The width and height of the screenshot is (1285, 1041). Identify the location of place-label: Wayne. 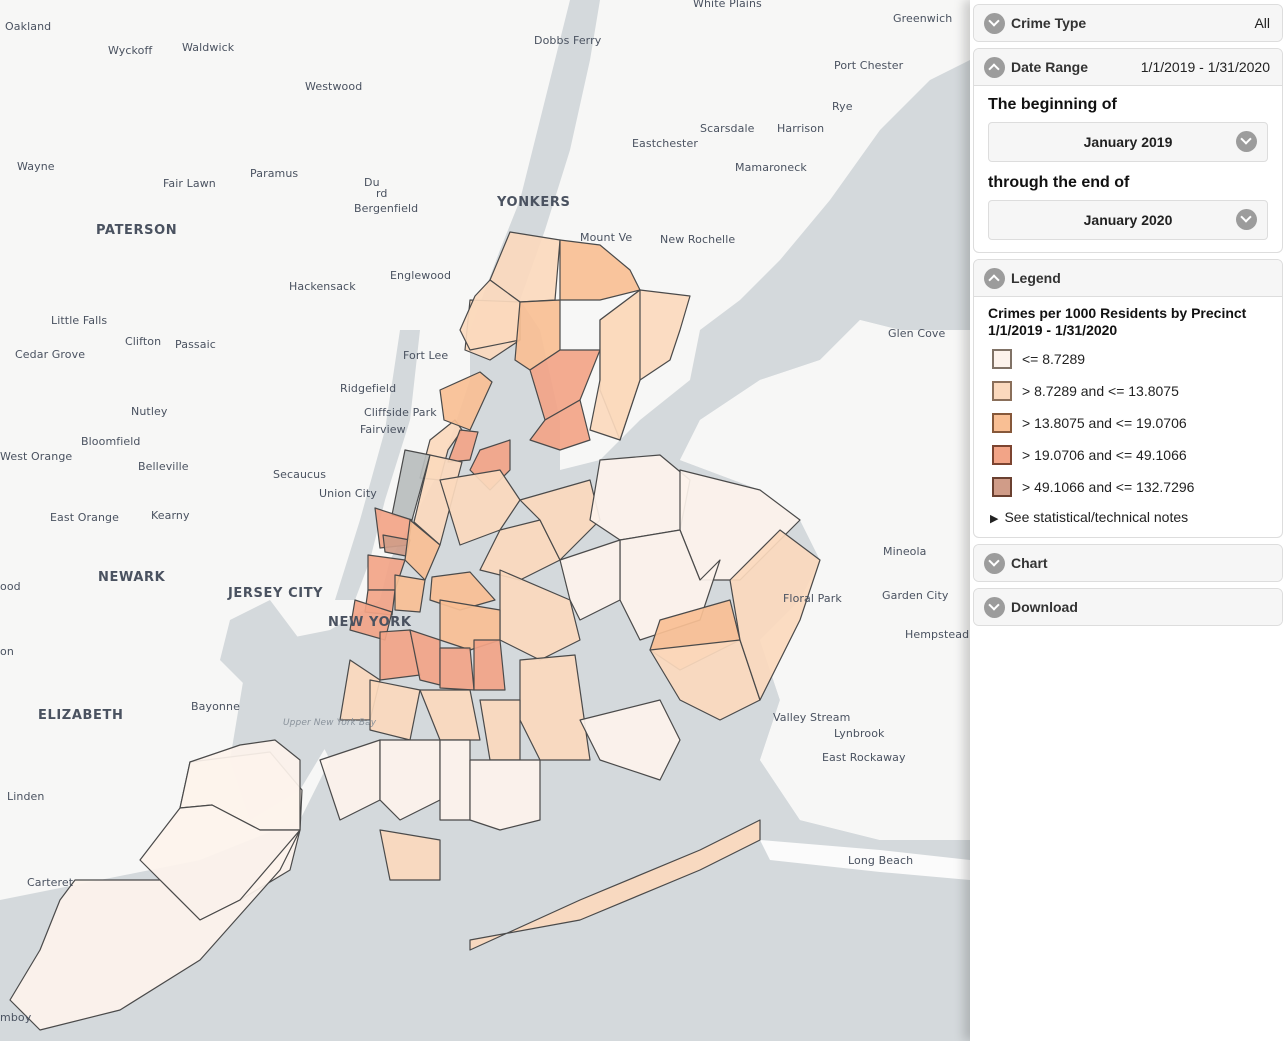
(36, 166).